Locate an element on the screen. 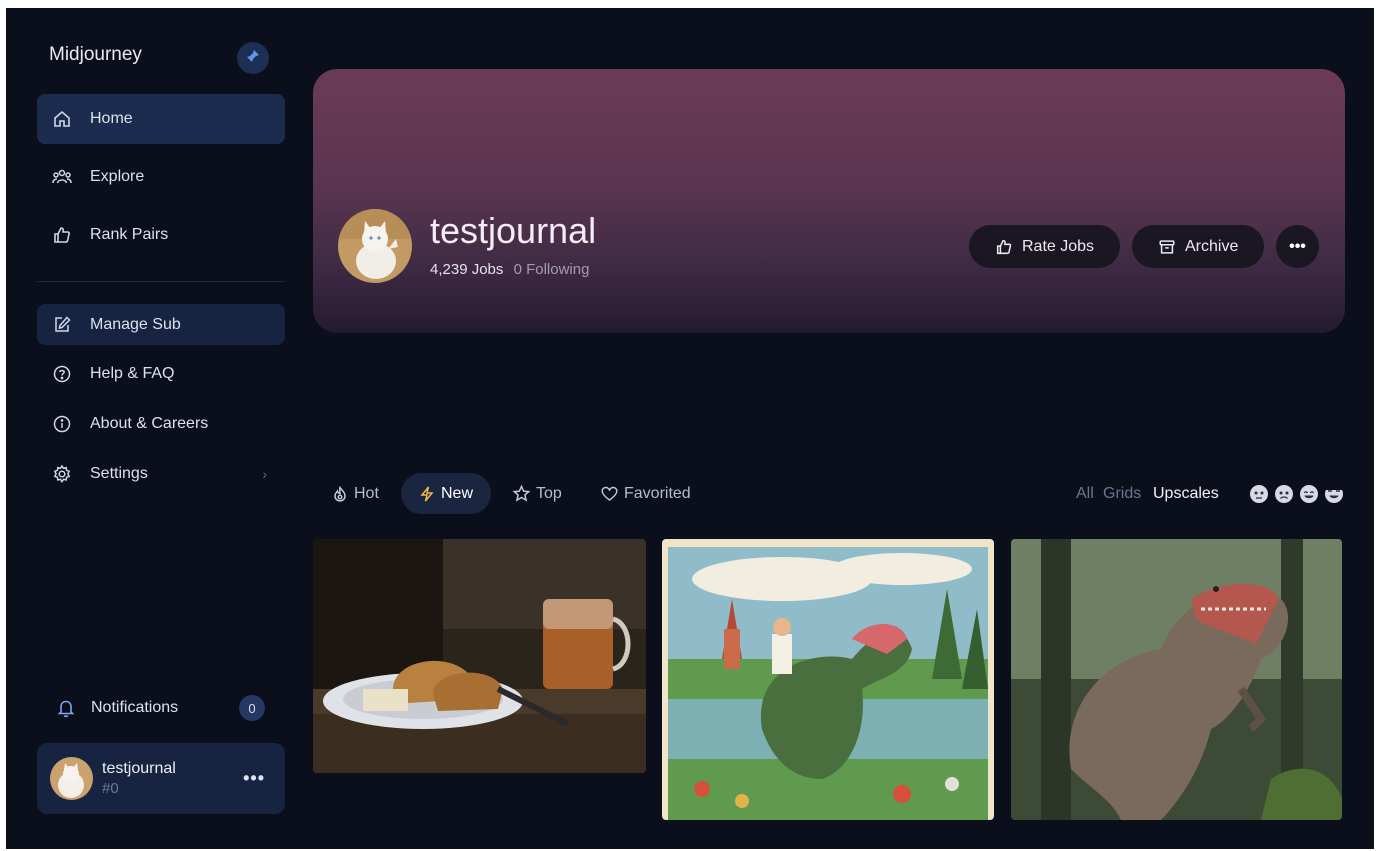 Image resolution: width=1376 pixels, height=851 pixels. sidebar-item-label: Settings is located at coordinates (119, 473).